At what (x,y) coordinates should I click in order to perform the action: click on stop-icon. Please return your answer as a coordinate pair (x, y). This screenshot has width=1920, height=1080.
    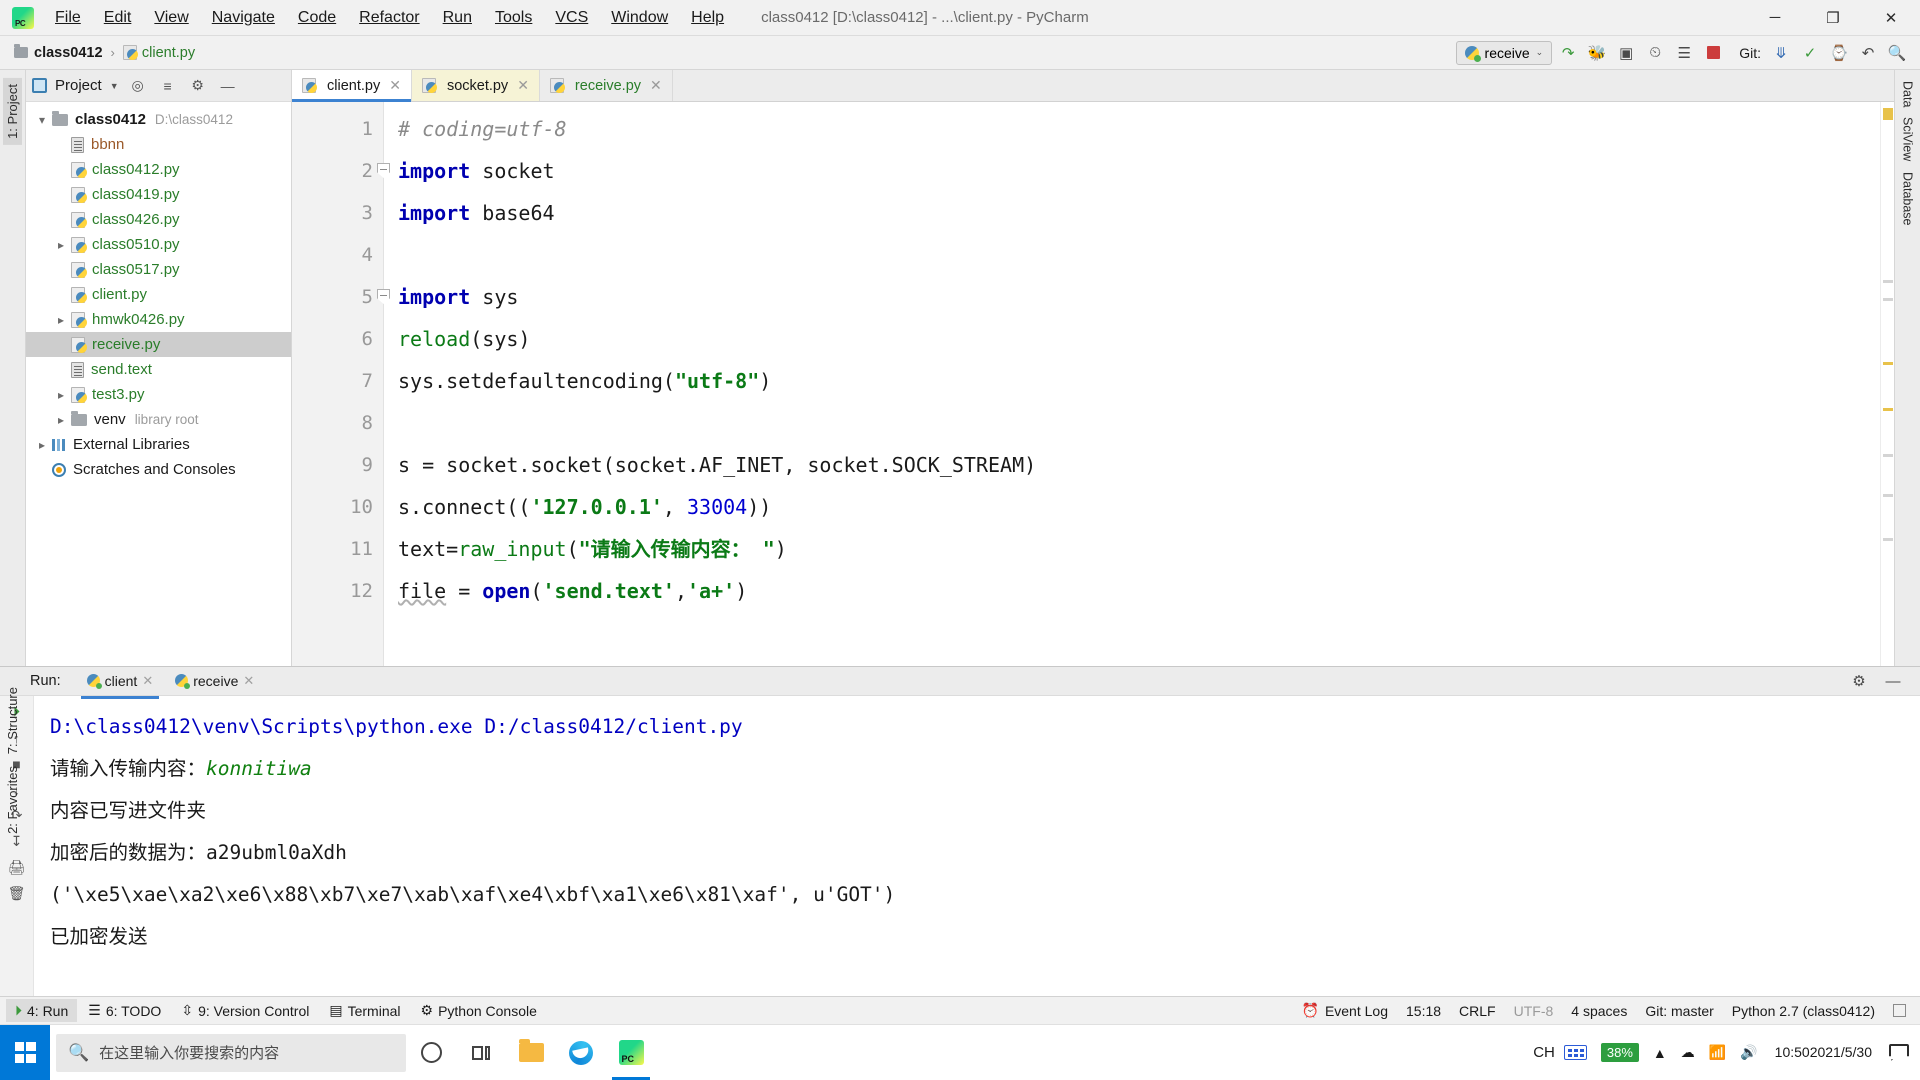
    Looking at the image, I should click on (1713, 53).